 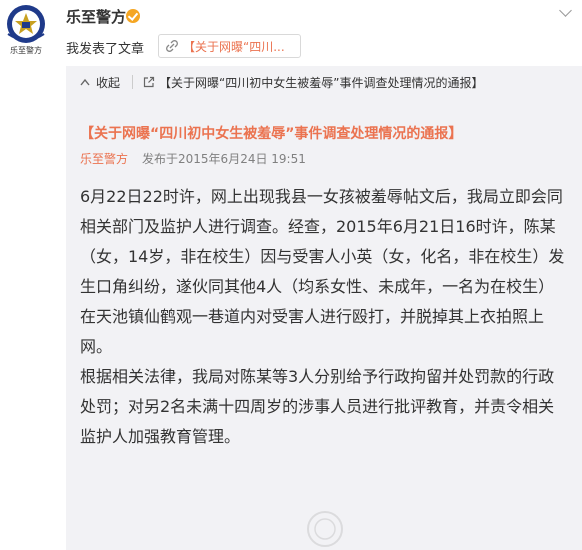 What do you see at coordinates (133, 82) in the screenshot?
I see `toolbar-divider` at bounding box center [133, 82].